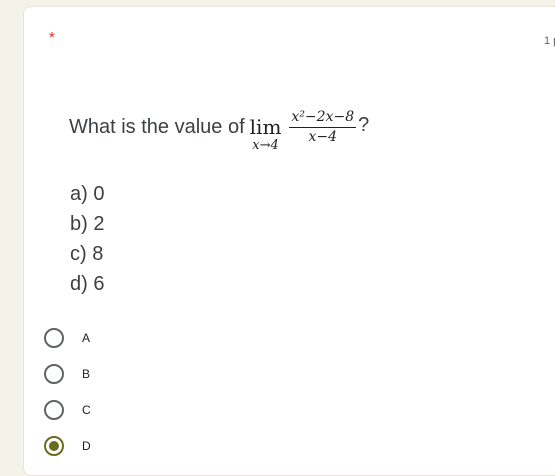  What do you see at coordinates (364, 124) in the screenshot?
I see `question-mark: ?` at bounding box center [364, 124].